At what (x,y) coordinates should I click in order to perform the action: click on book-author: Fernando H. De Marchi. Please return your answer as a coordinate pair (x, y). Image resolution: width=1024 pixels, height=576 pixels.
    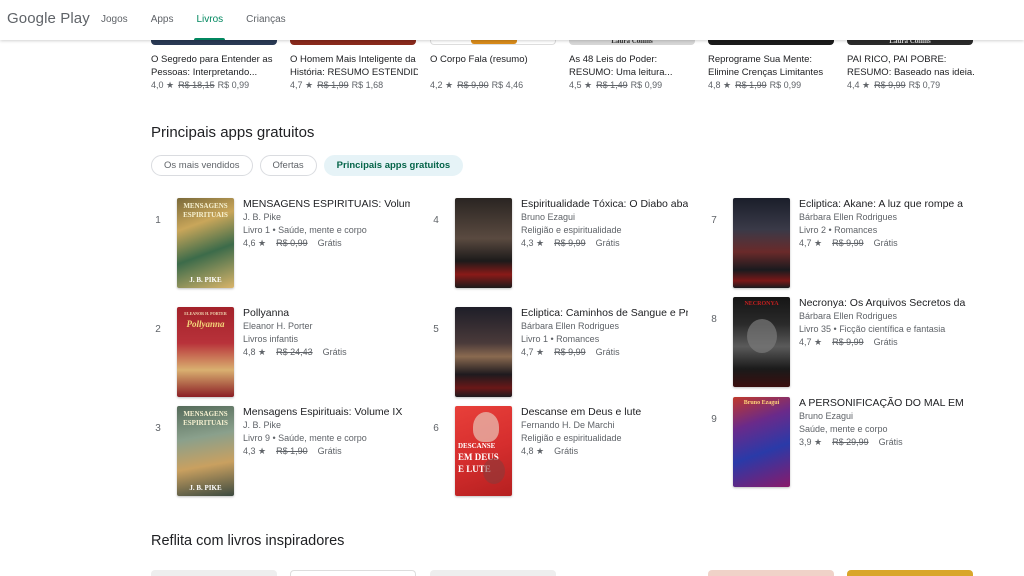
    Looking at the image, I should click on (604, 425).